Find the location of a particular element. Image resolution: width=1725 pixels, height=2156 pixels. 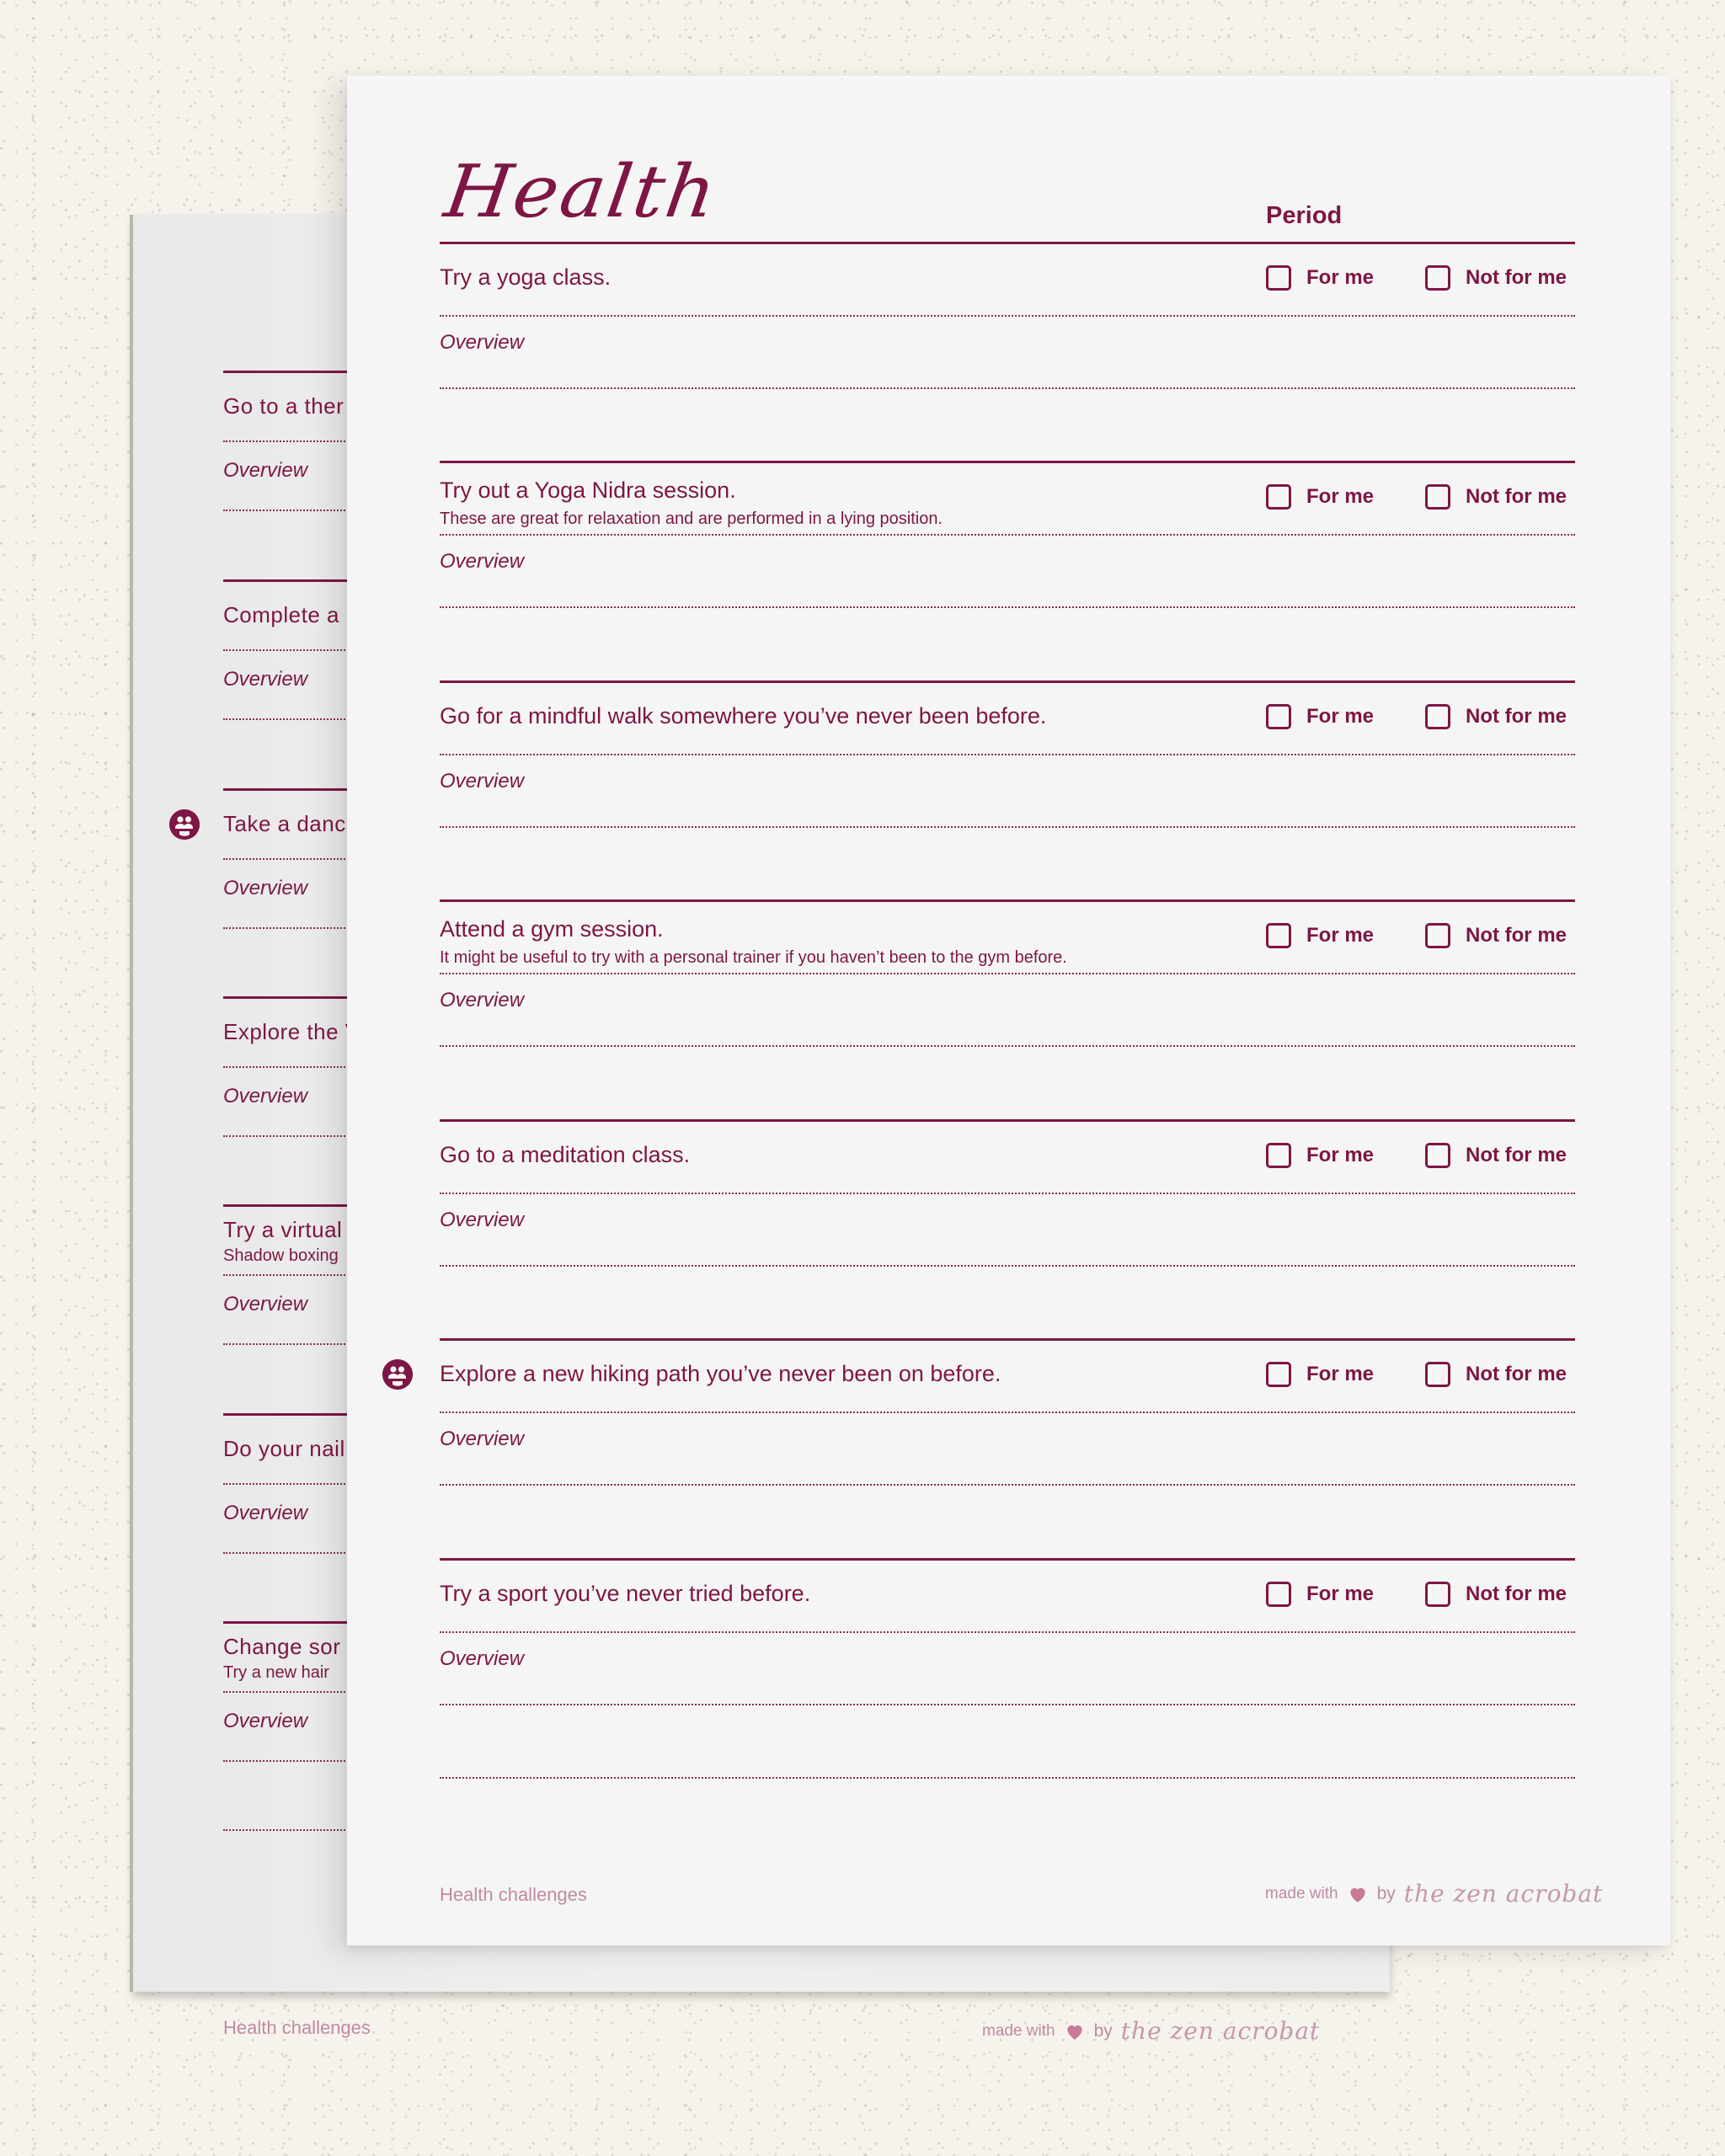

task-text: Do your nail is located at coordinates (284, 1448).